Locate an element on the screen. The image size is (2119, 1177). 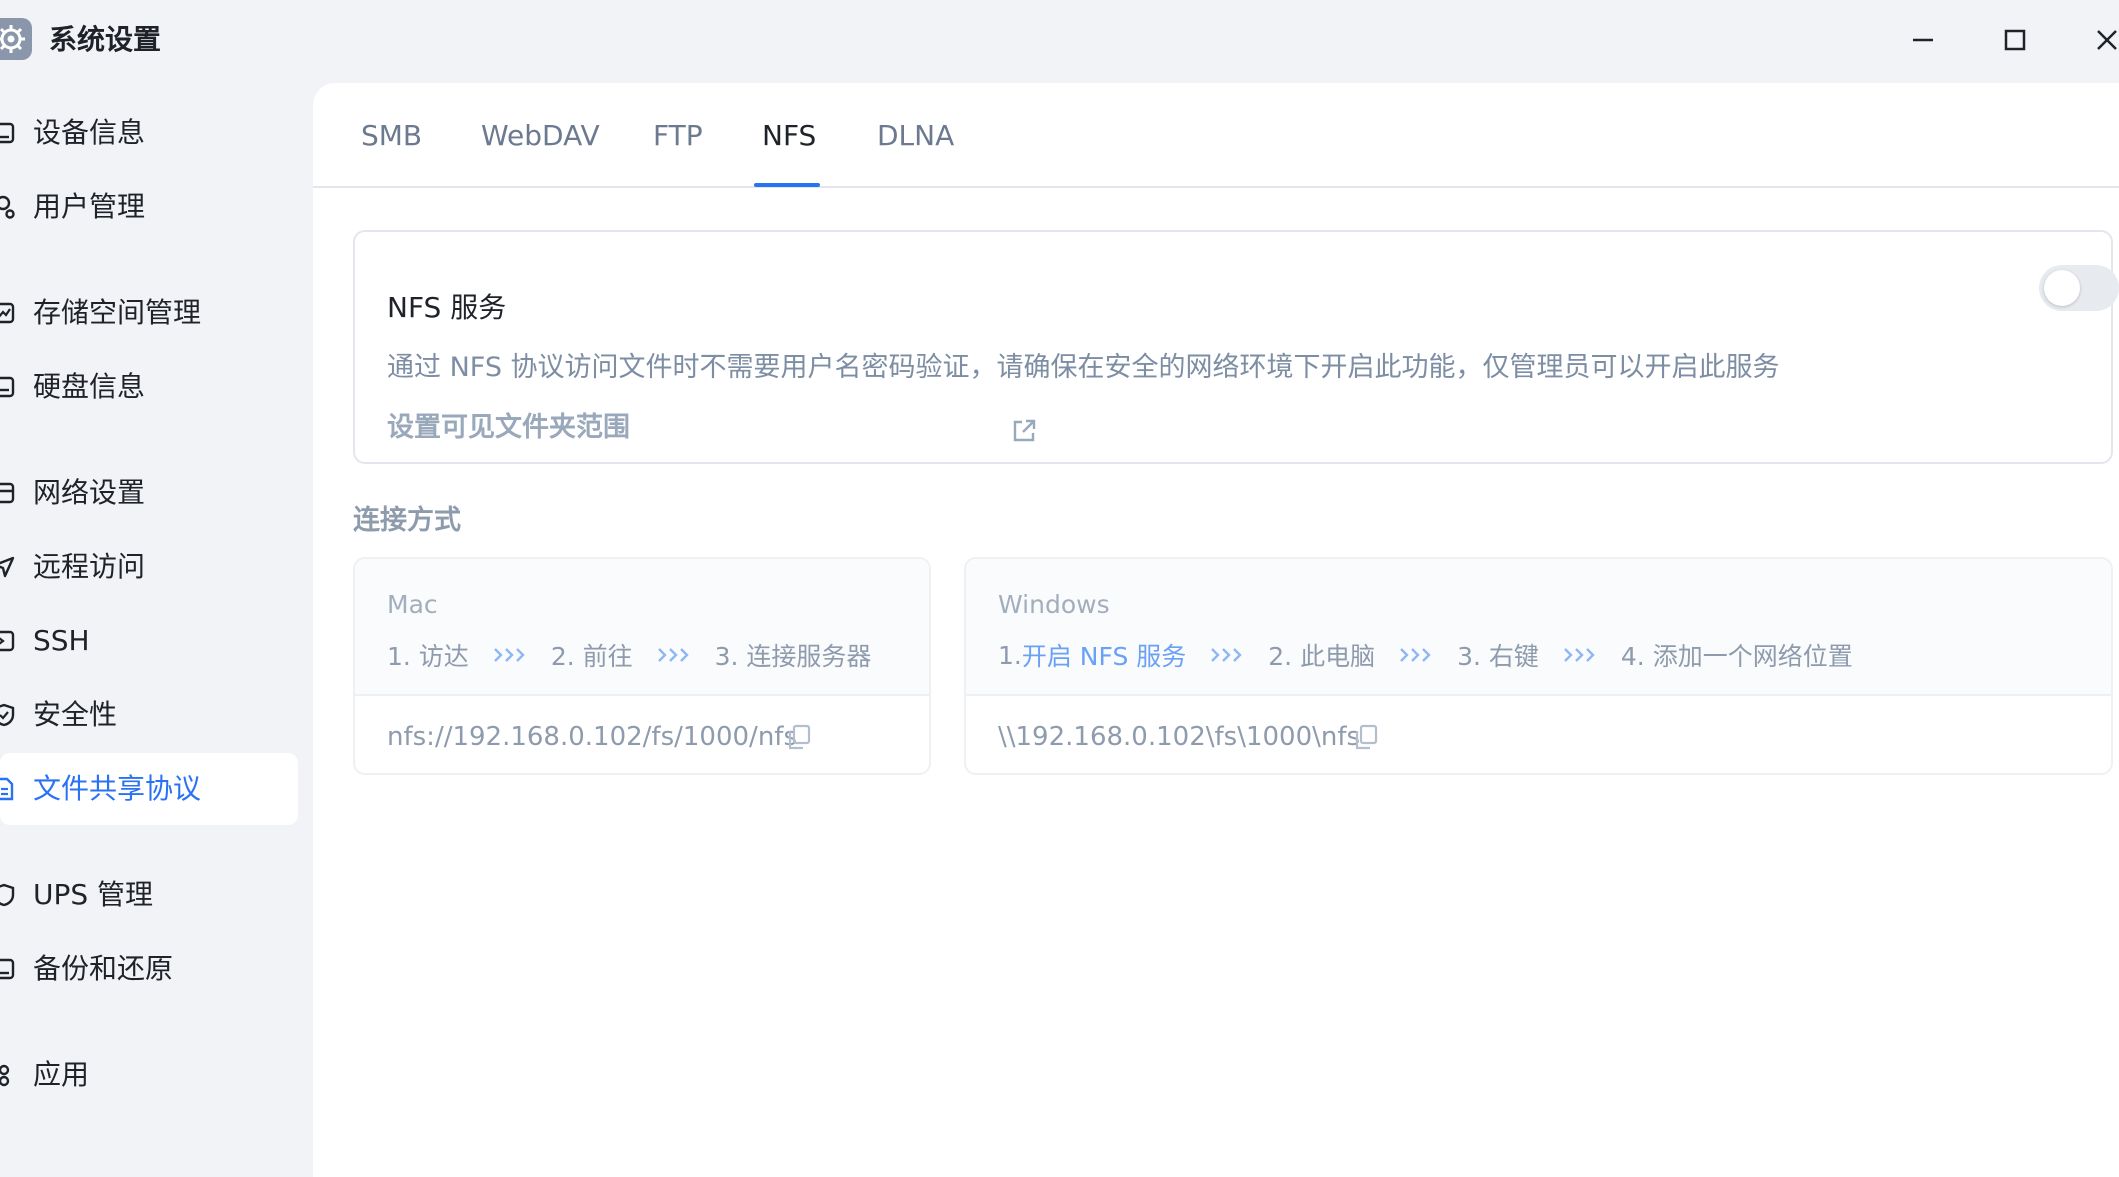
tab-dlna: DLNA is located at coordinates (915, 135).